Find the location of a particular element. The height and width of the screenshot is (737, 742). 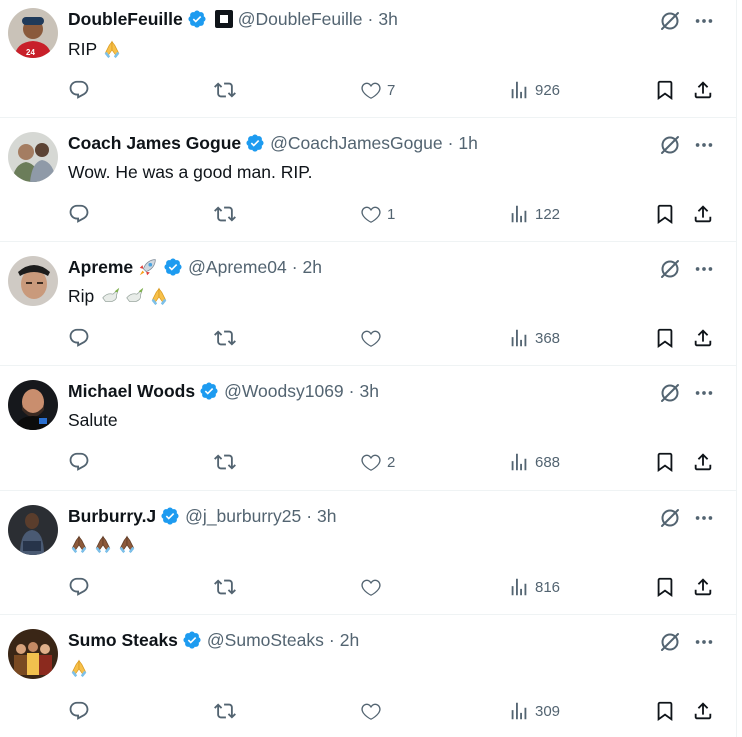

views-button: 368 is located at coordinates (534, 338).